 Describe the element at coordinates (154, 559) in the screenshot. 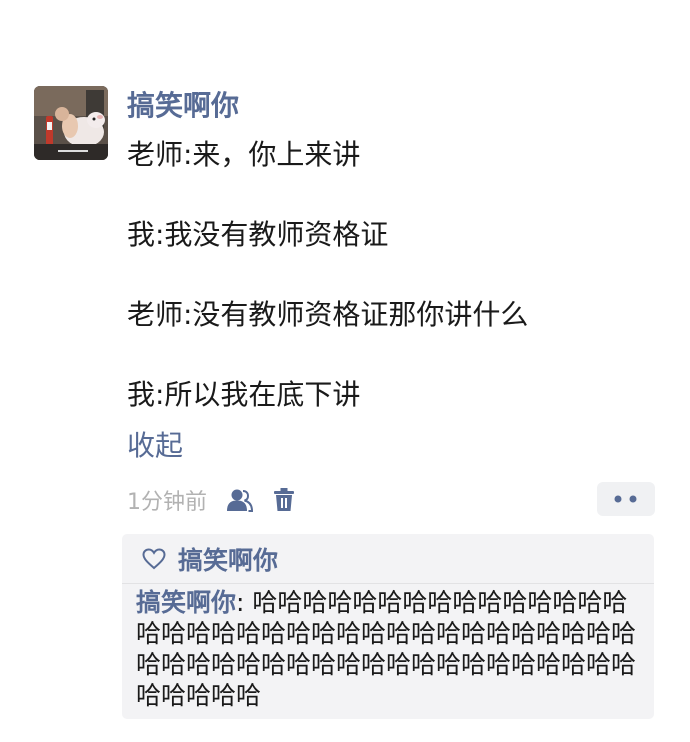

I see `heart-icon` at that location.